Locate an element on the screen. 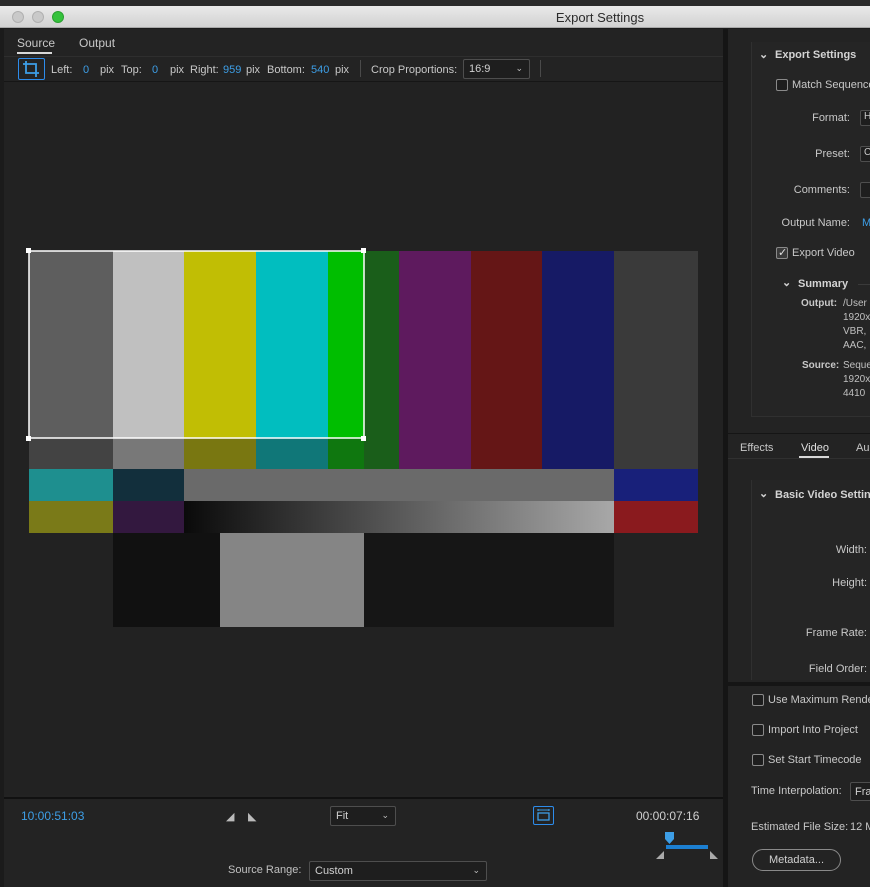 This screenshot has height=887, width=870. estimated-file-size-value: 12 M is located at coordinates (860, 827).